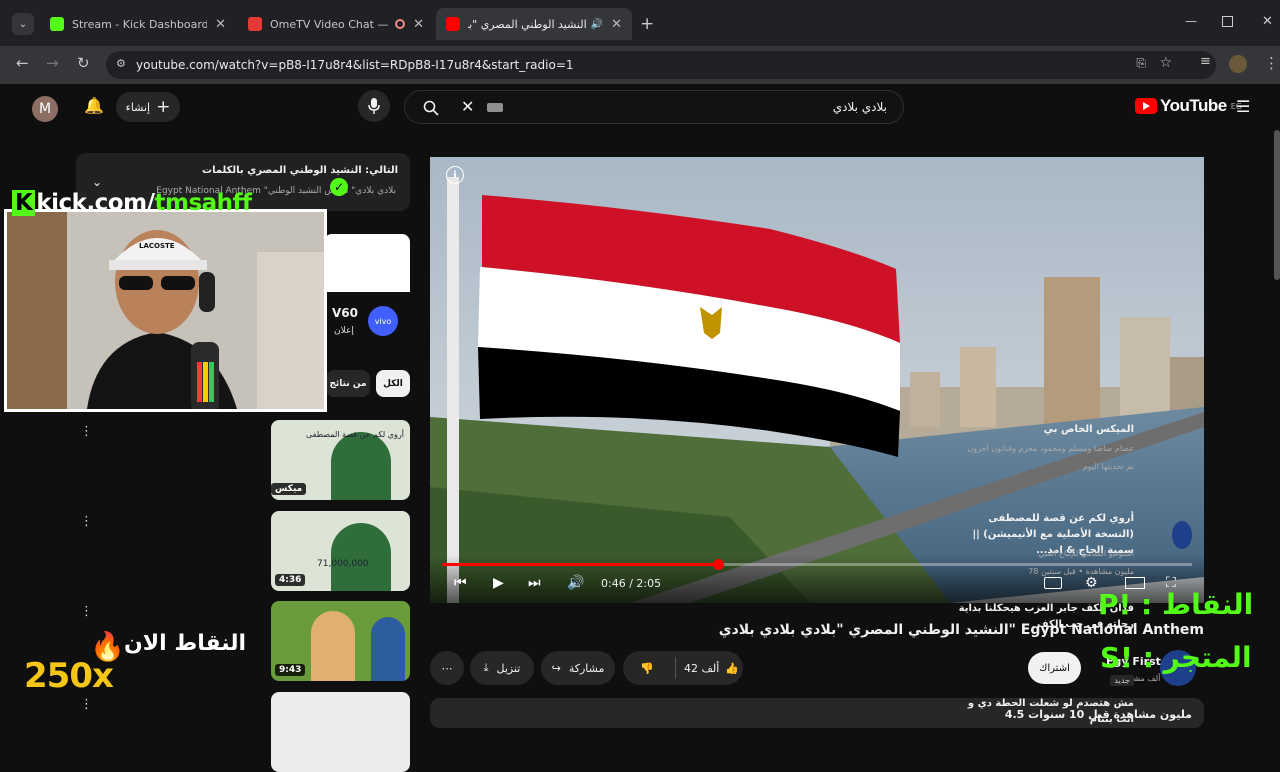 The width and height of the screenshot is (1280, 772). I want to click on download-icon: ⤓, so click(486, 667).